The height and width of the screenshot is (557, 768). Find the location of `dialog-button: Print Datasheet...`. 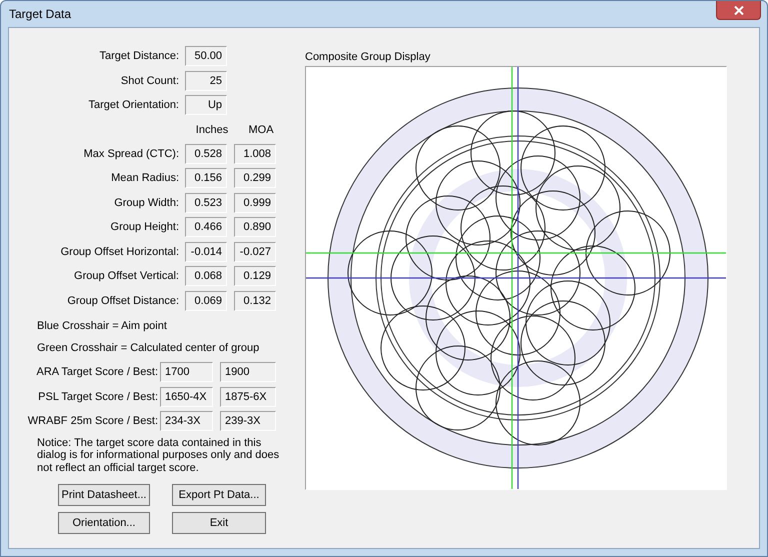

dialog-button: Print Datasheet... is located at coordinates (104, 495).